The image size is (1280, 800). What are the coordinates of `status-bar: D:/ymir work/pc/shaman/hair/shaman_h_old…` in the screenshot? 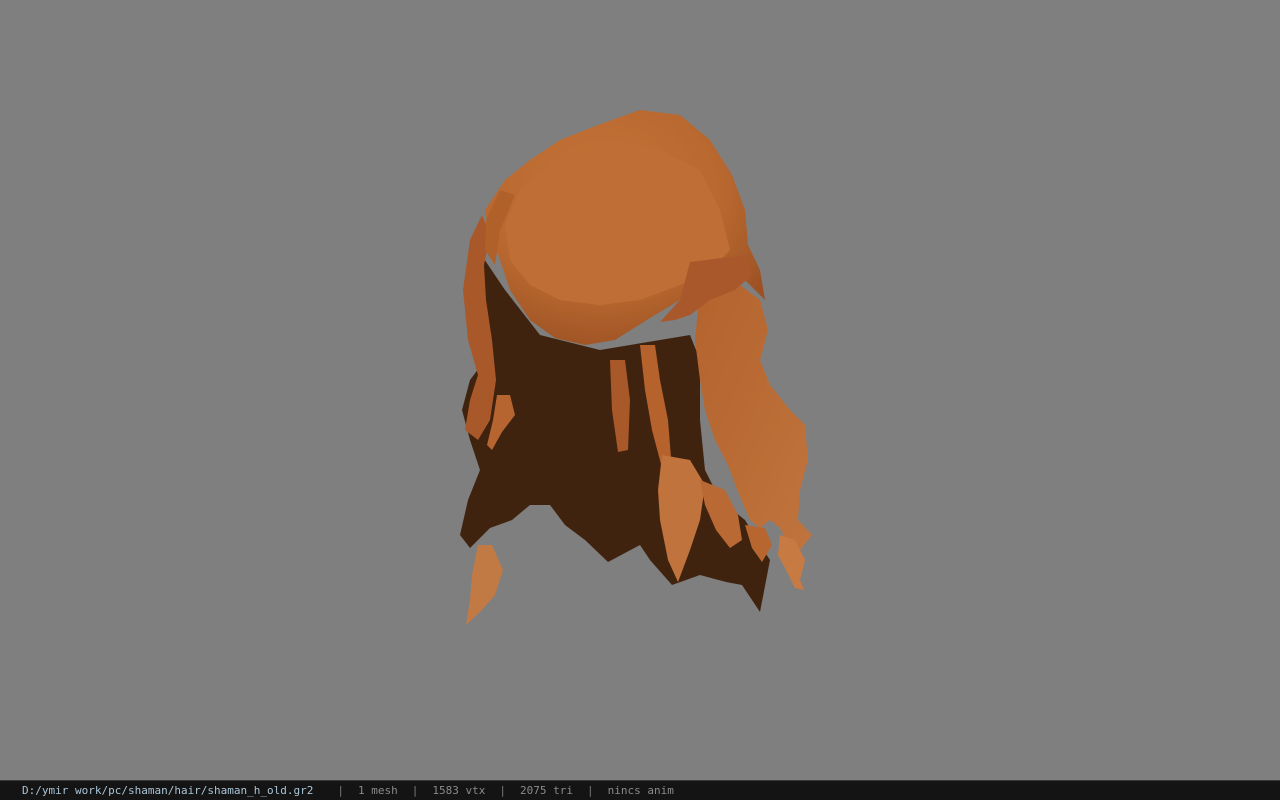 It's located at (640, 790).